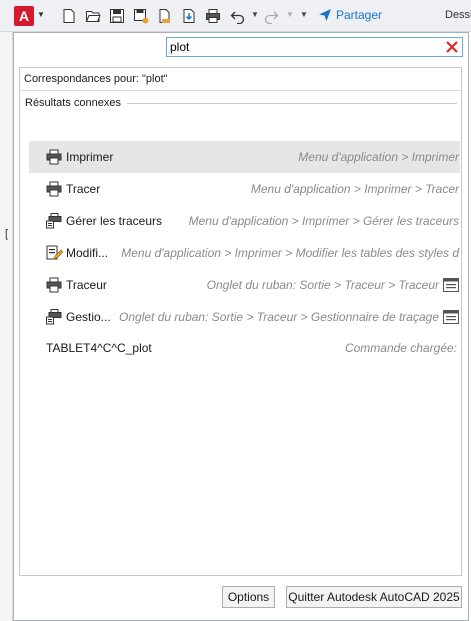 The width and height of the screenshot is (471, 621). I want to click on undo-icon, so click(238, 16).